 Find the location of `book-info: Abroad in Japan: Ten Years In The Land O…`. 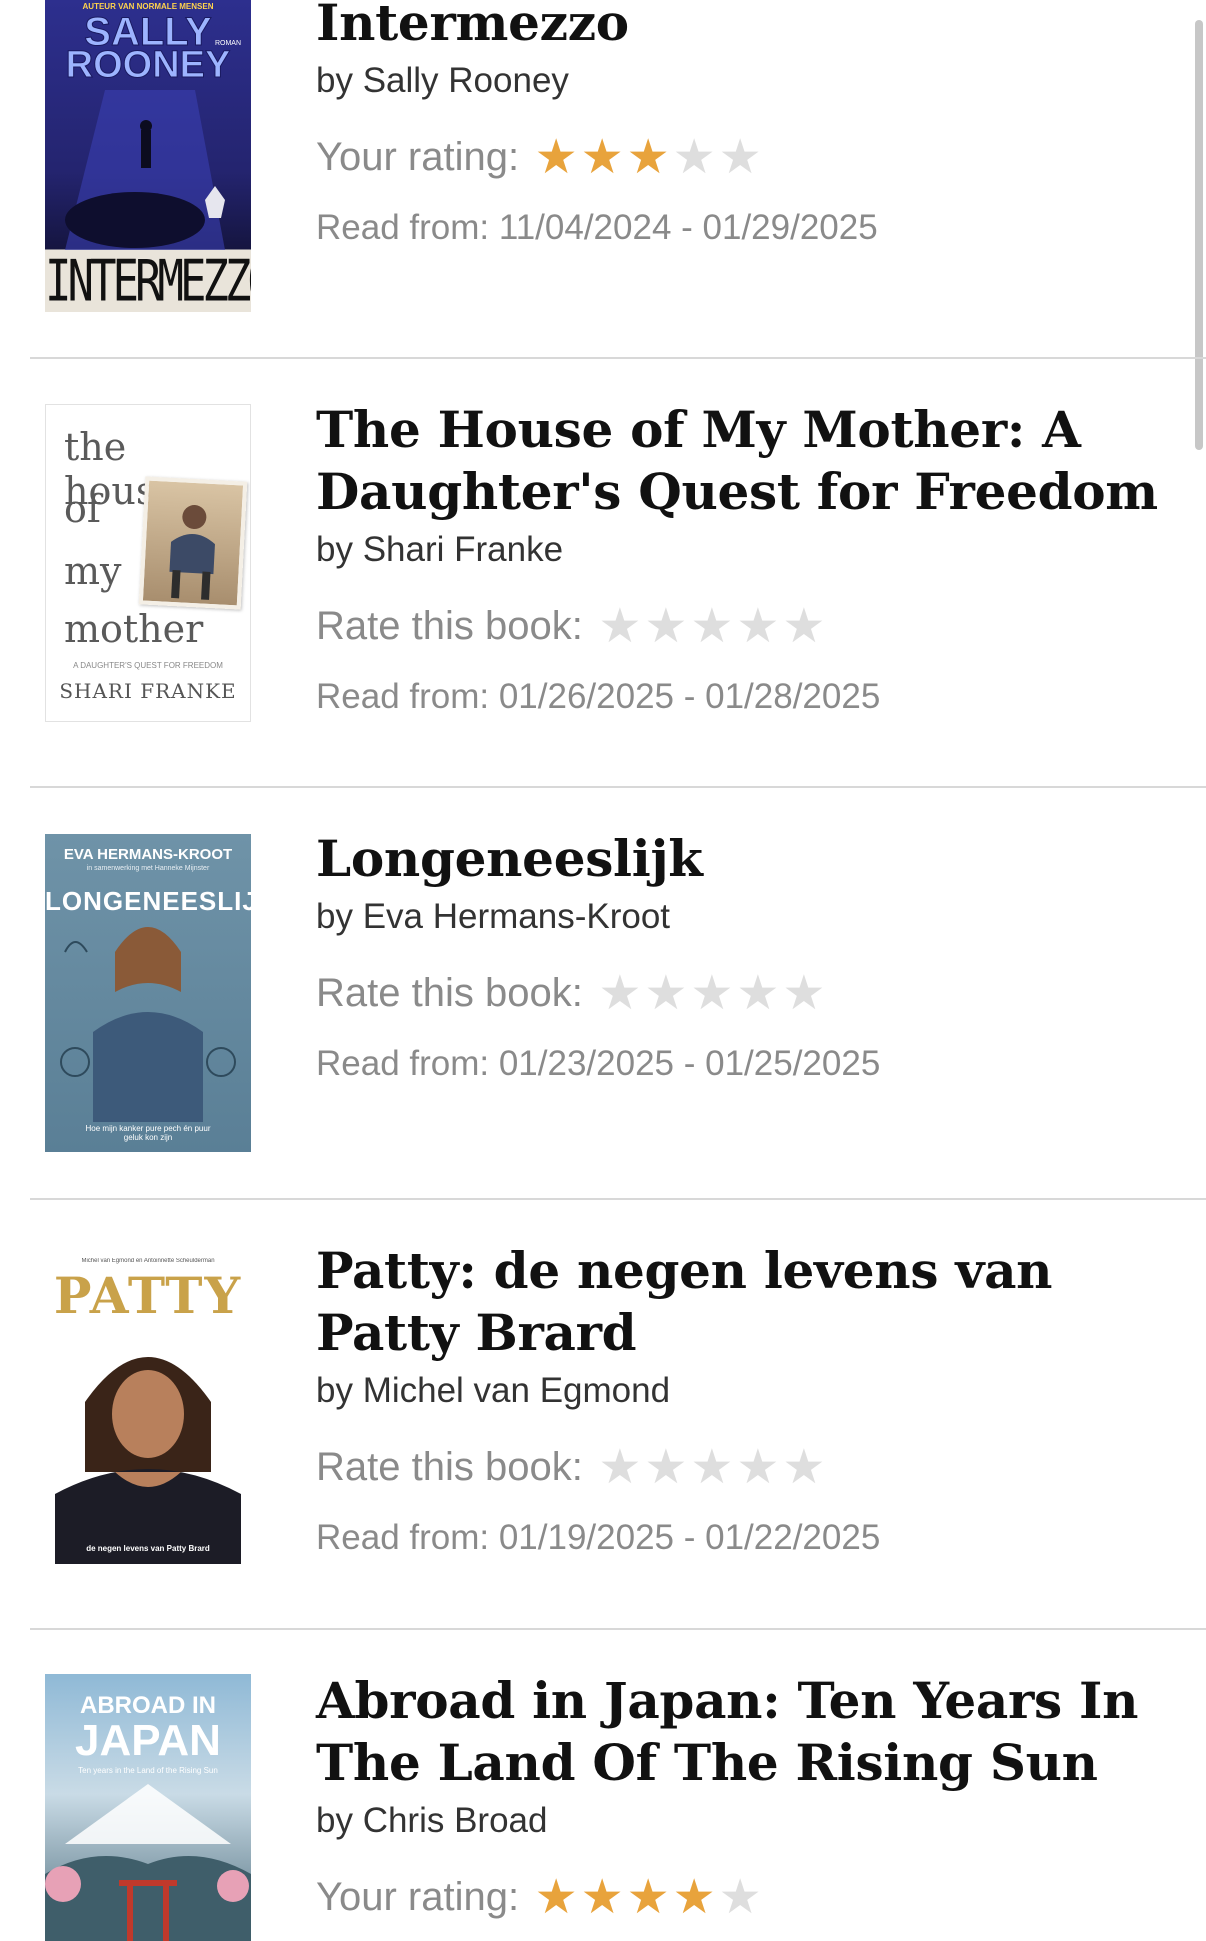

book-info: Abroad in Japan: Ten Years In The Land O… is located at coordinates (746, 1796).